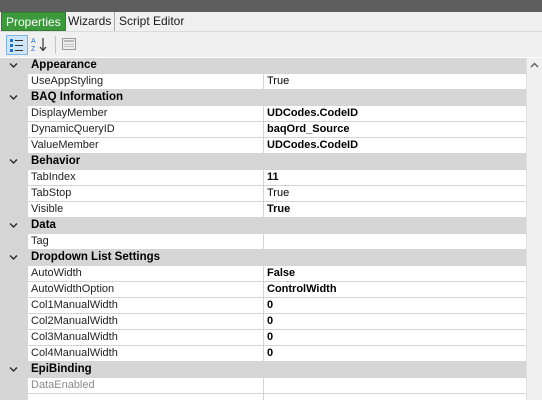 Image resolution: width=542 pixels, height=400 pixels. Describe the element at coordinates (74, 353) in the screenshot. I see `property-name: Col4ManualWidth` at that location.